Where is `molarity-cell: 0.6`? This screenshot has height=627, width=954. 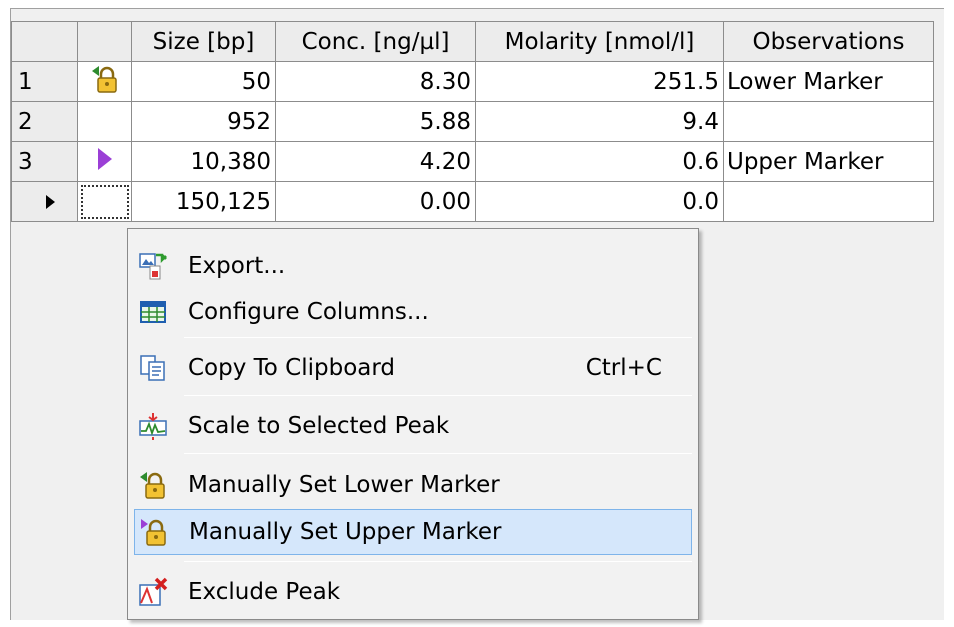
molarity-cell: 0.6 is located at coordinates (599, 161).